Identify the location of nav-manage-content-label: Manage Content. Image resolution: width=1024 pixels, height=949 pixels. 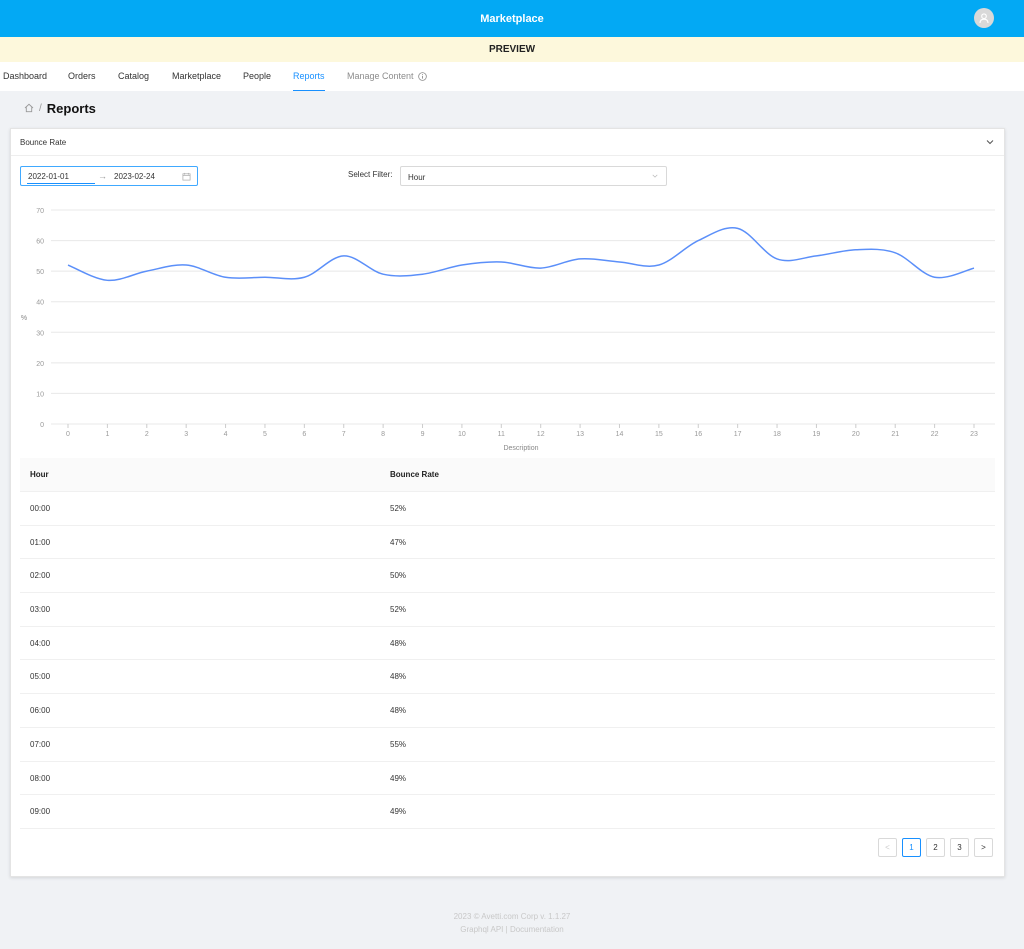
(380, 76).